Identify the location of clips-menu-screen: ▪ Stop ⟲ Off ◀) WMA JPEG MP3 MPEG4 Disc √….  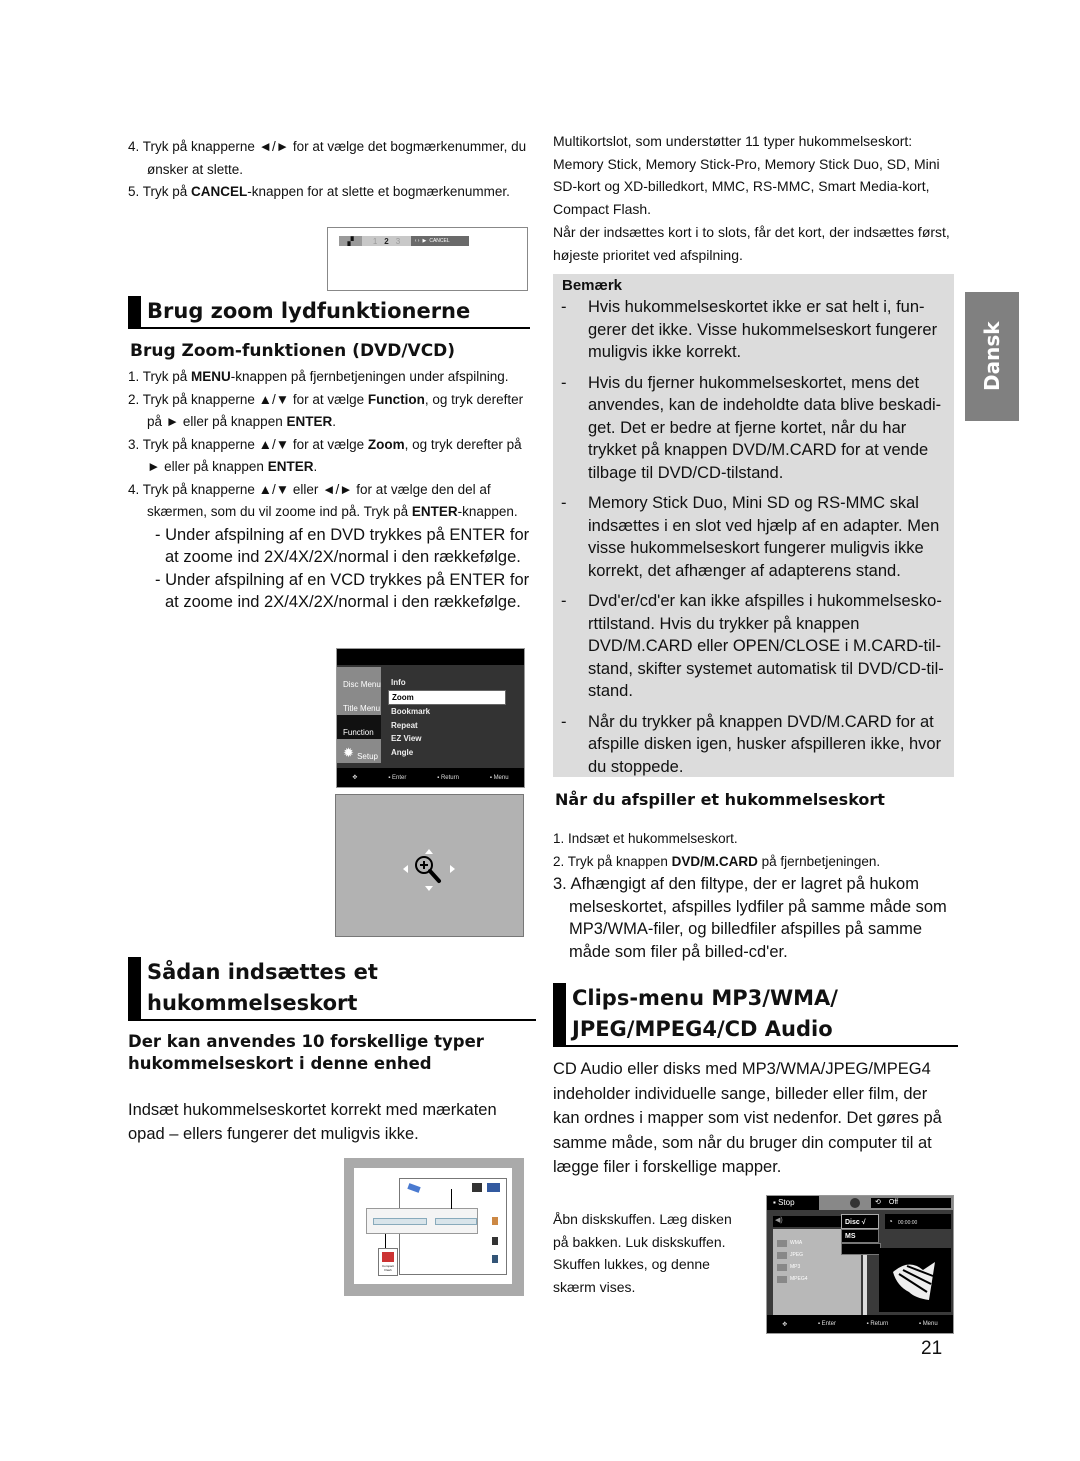
(860, 1264).